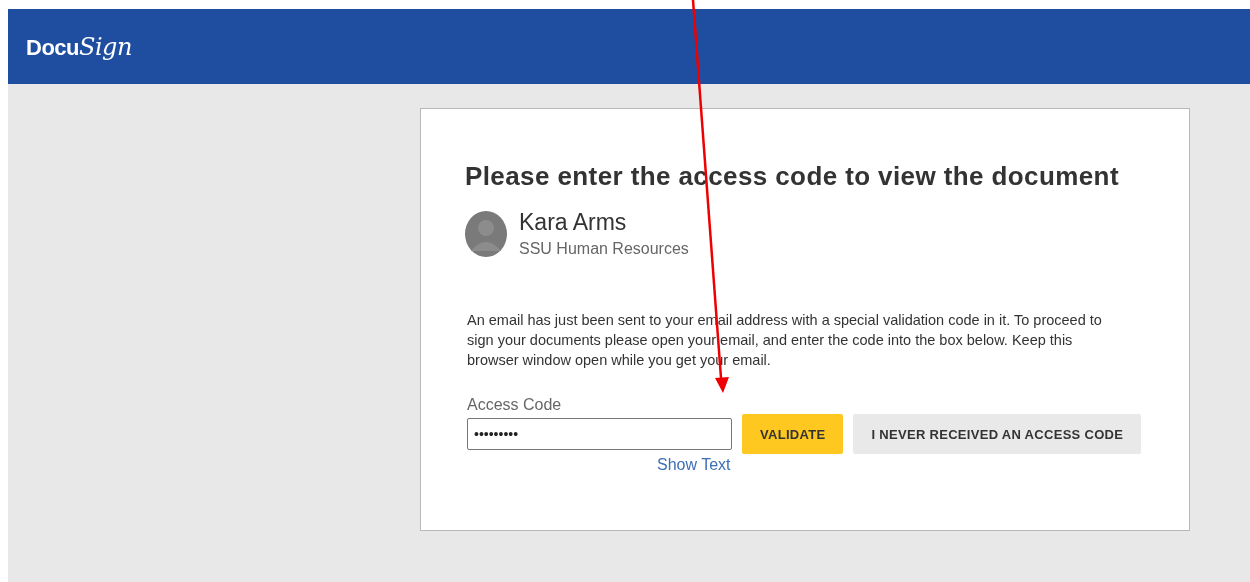  I want to click on docusign-logo: DocuSign, so click(79, 46).